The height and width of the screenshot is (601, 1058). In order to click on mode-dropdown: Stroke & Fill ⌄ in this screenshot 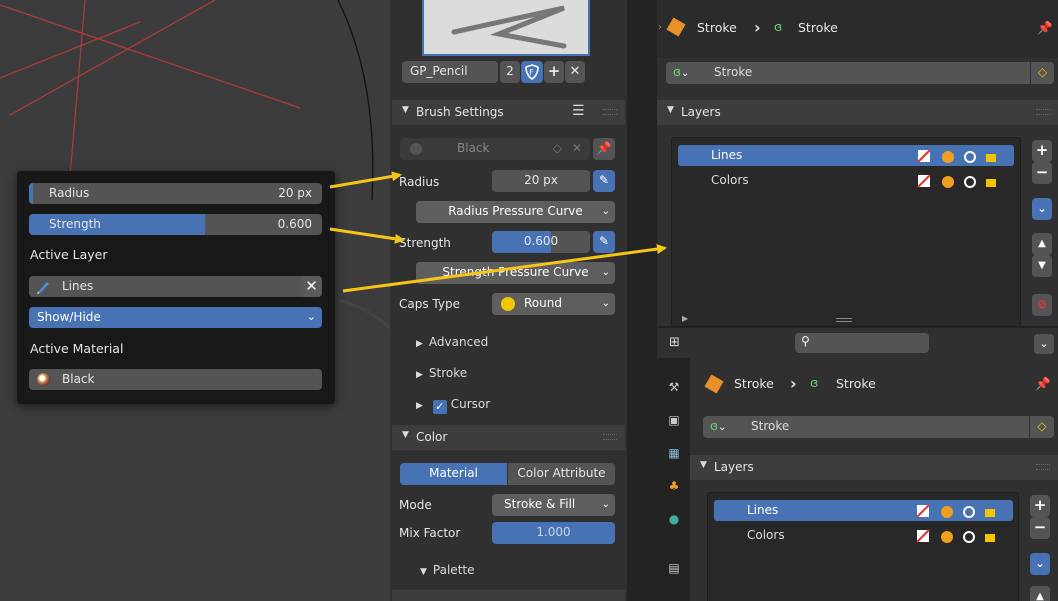, I will do `click(553, 505)`.